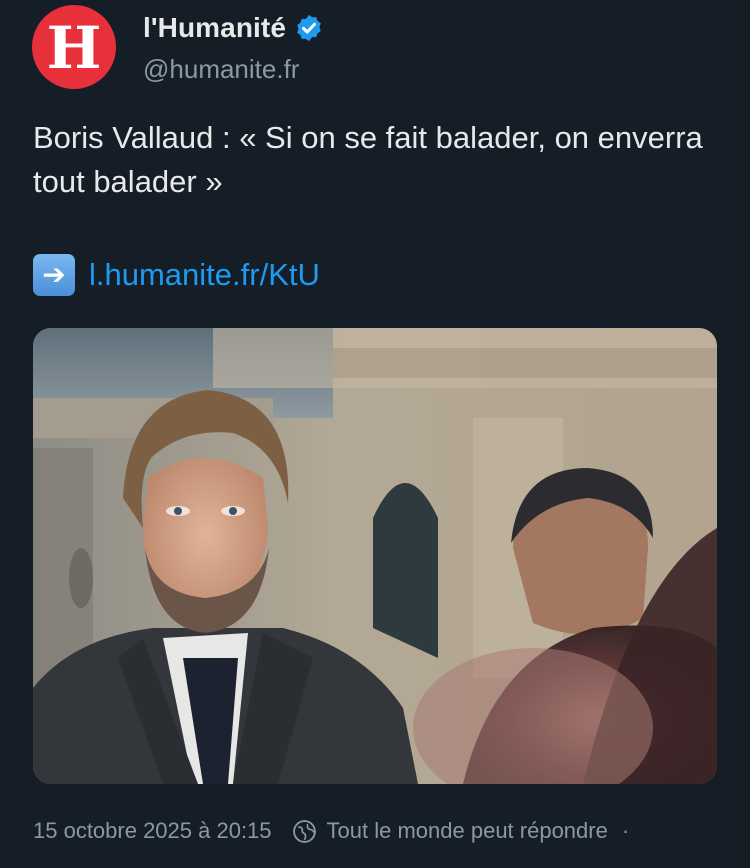 The width and height of the screenshot is (750, 868). I want to click on avatar: H, so click(74, 47).